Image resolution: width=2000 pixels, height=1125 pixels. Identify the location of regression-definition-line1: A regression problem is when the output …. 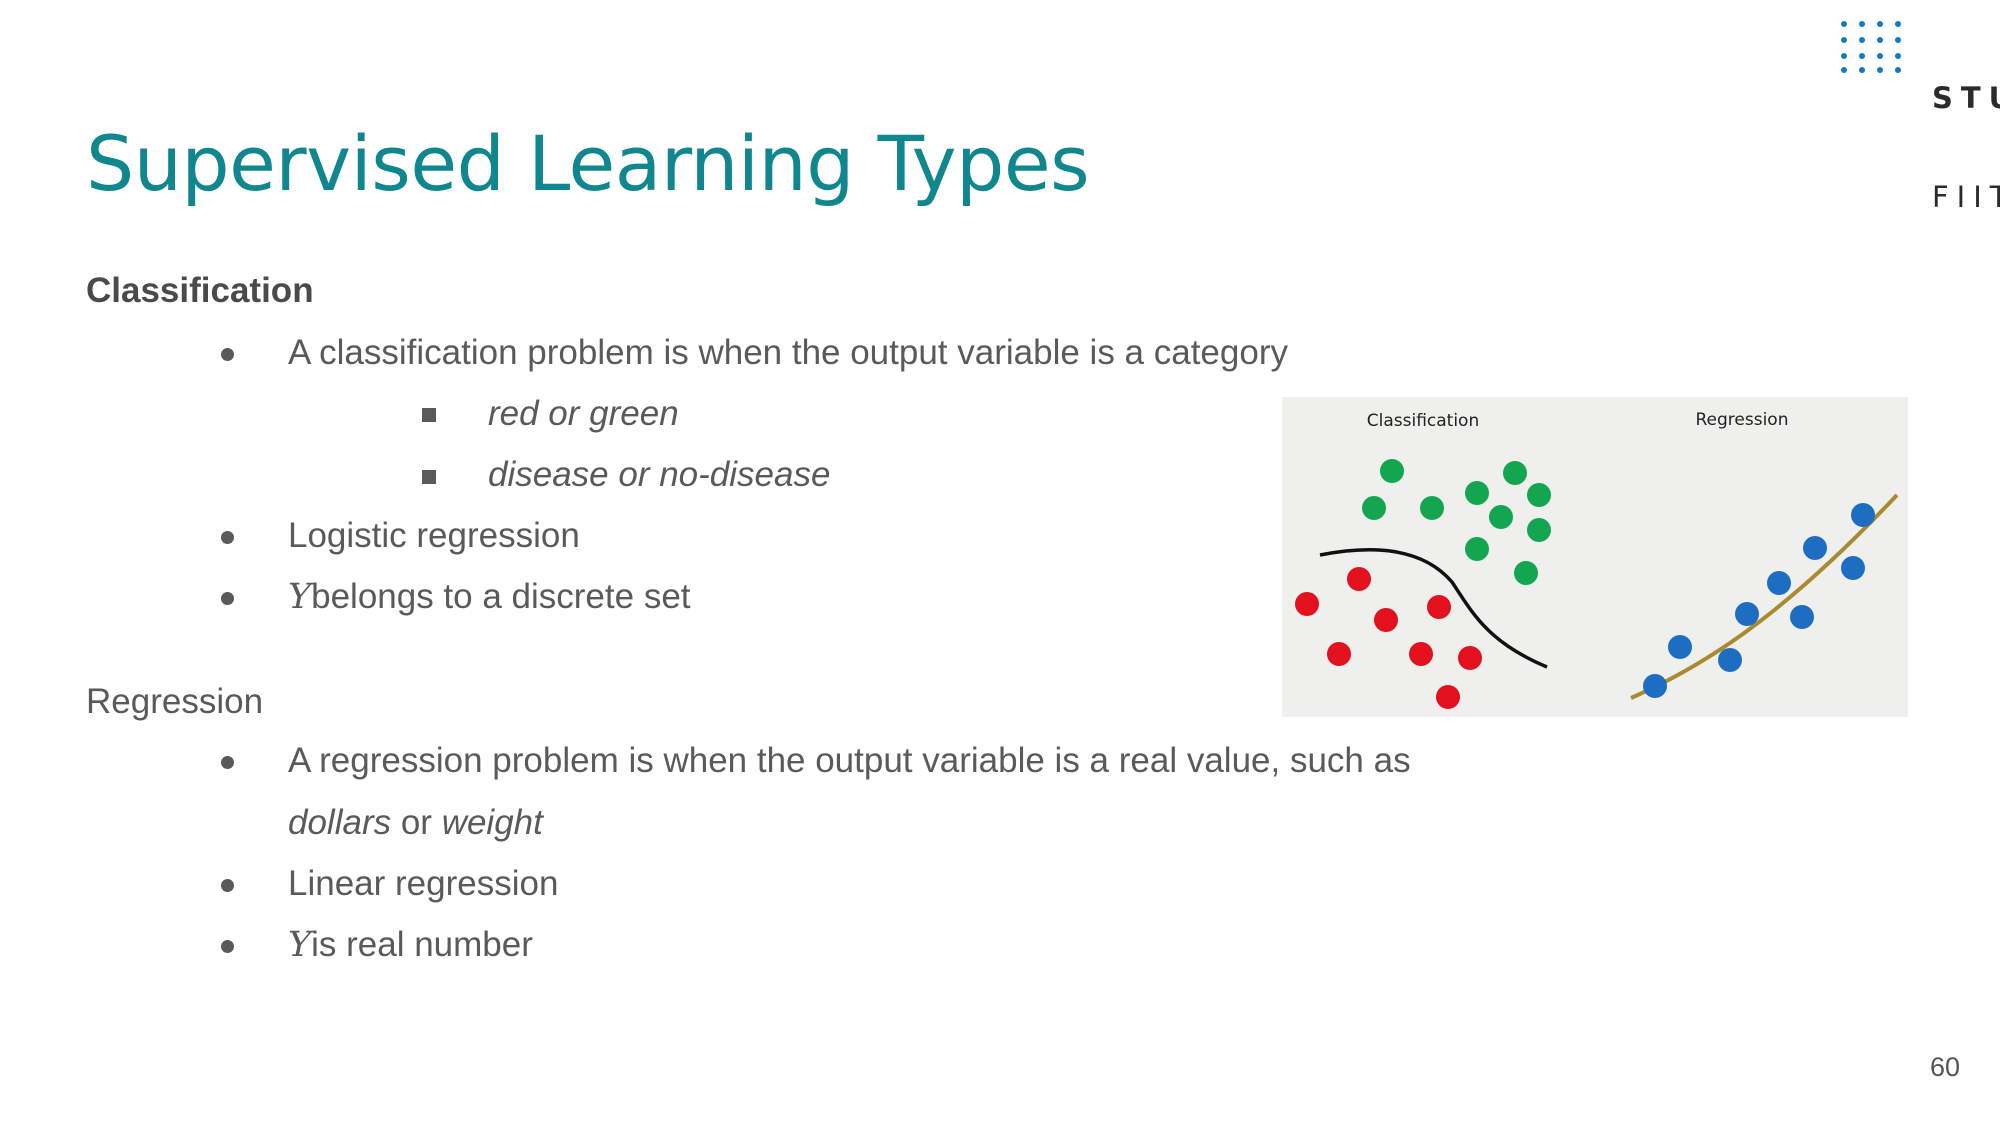
(849, 760).